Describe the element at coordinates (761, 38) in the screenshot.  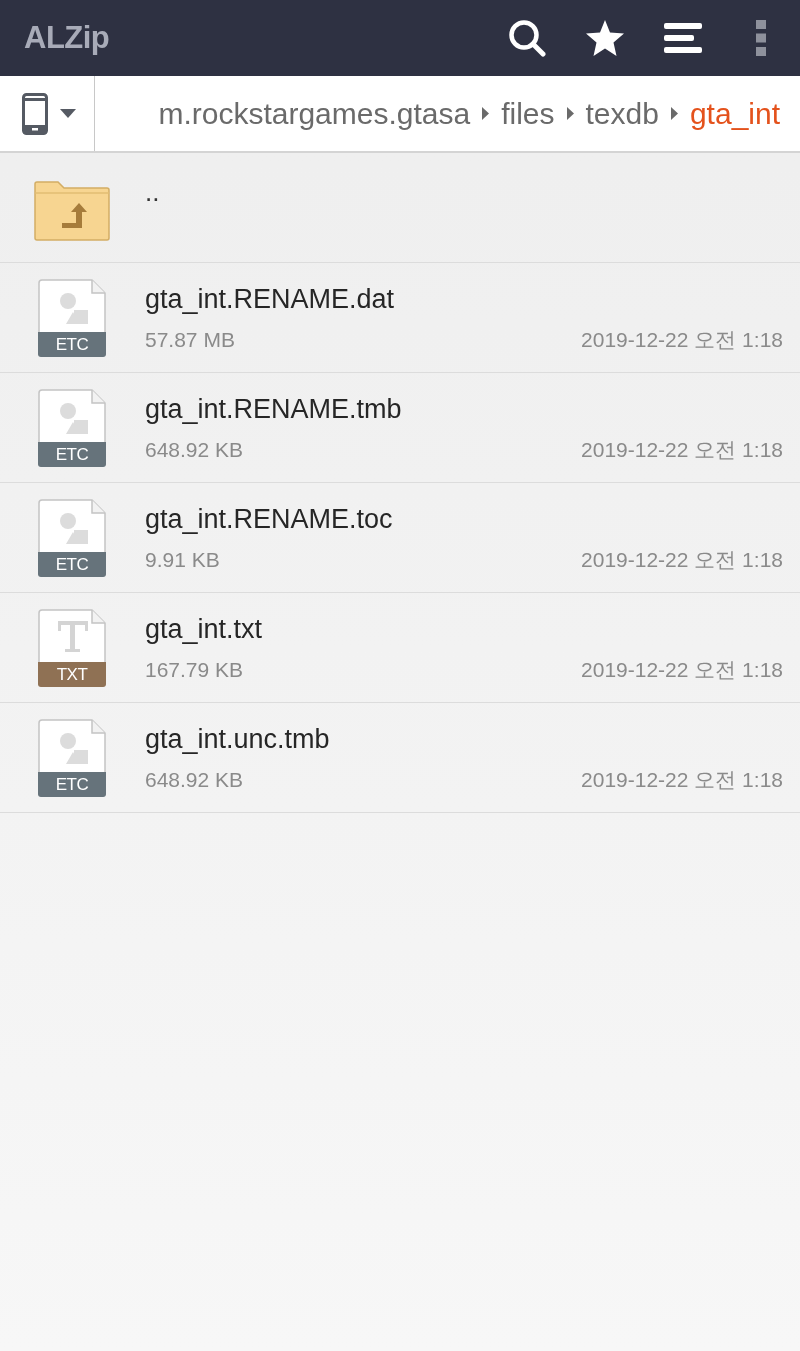
I see `more-vertical-icon` at that location.